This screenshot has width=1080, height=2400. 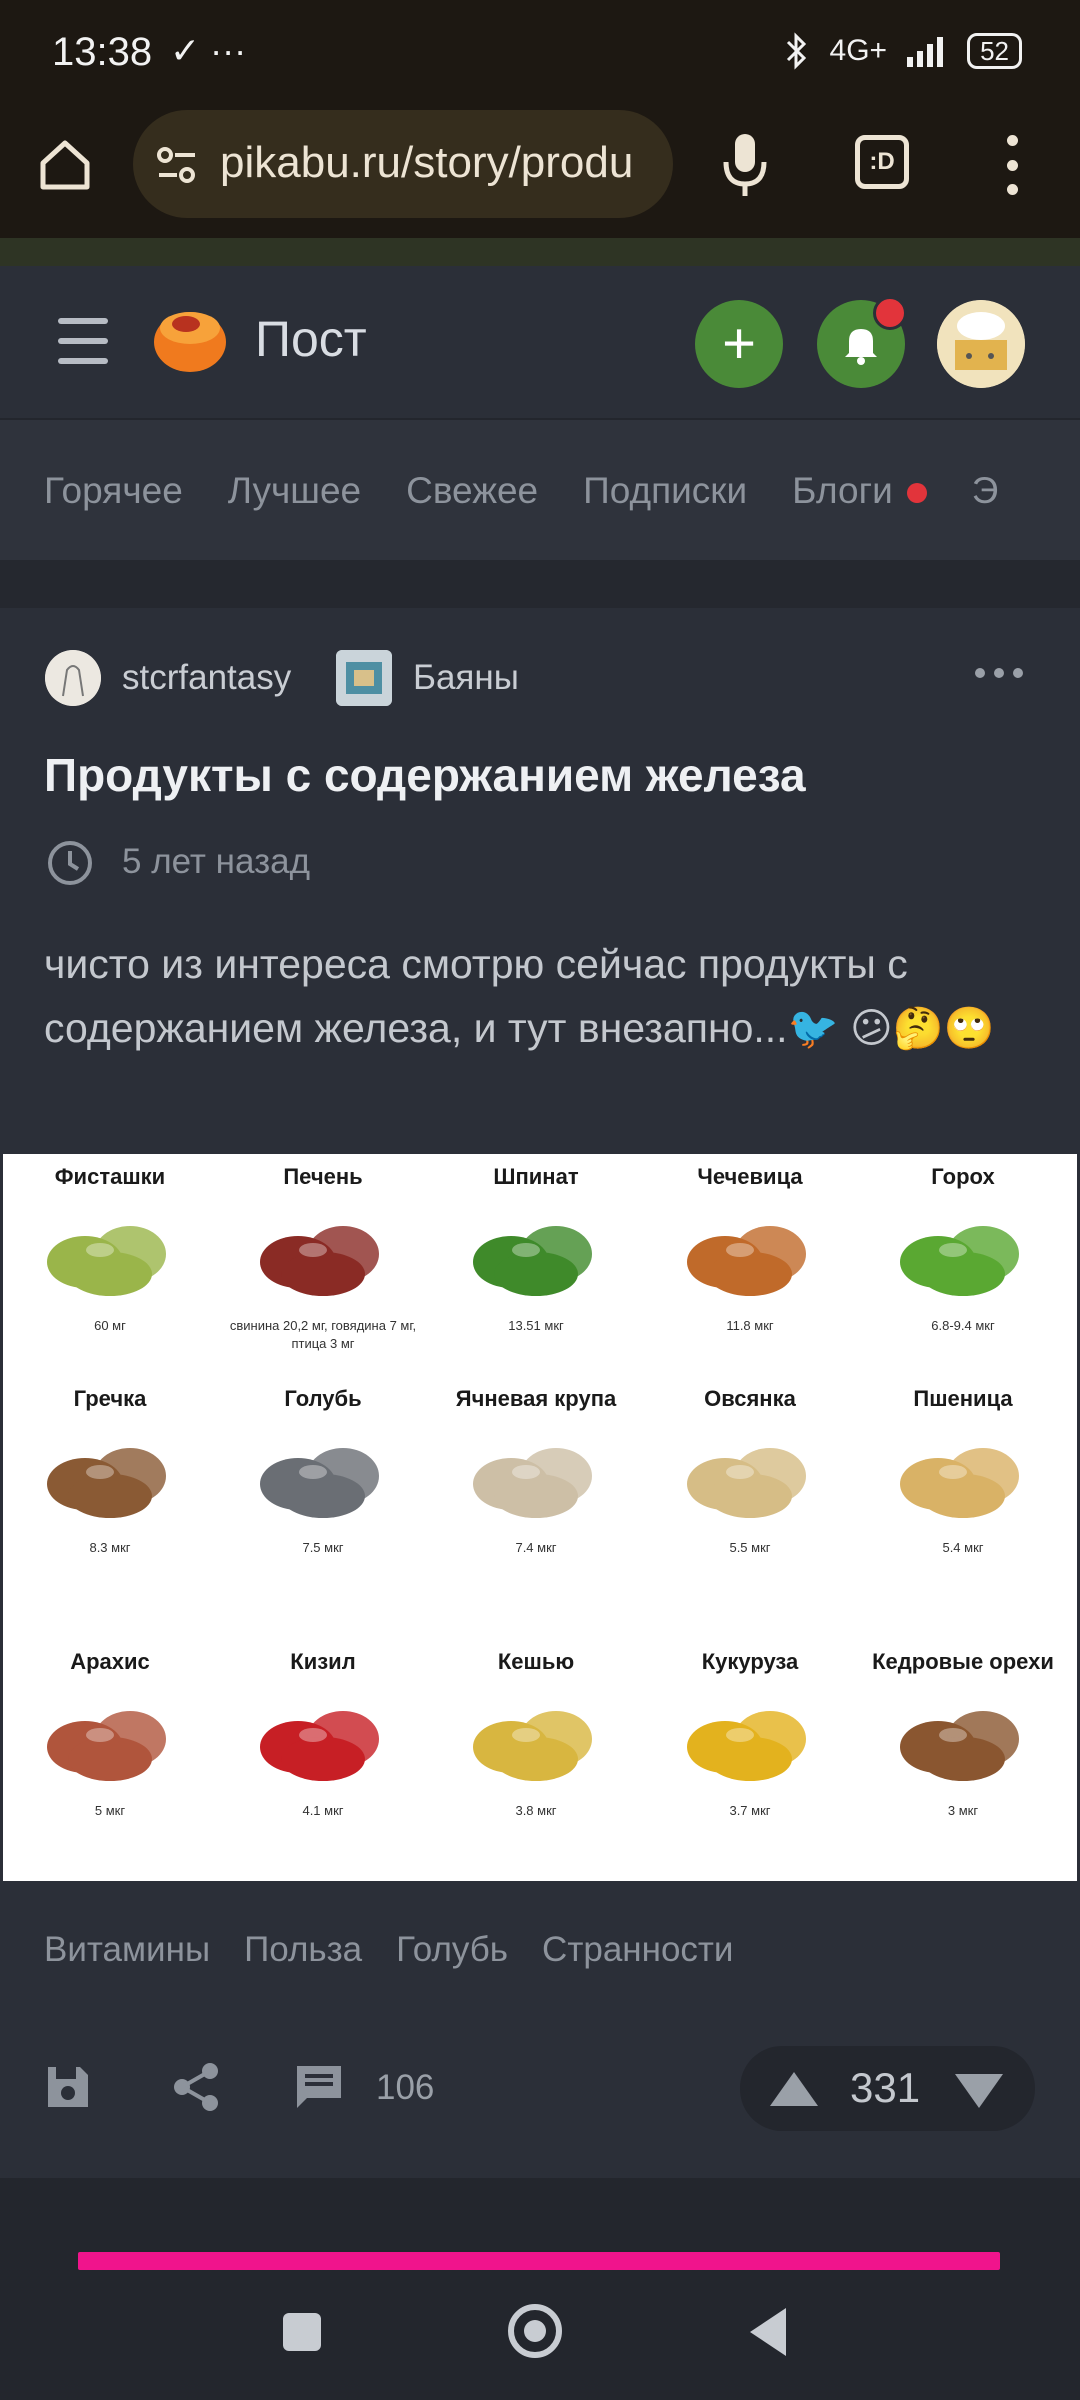 I want to click on food-name: Фисташки, so click(x=110, y=1176).